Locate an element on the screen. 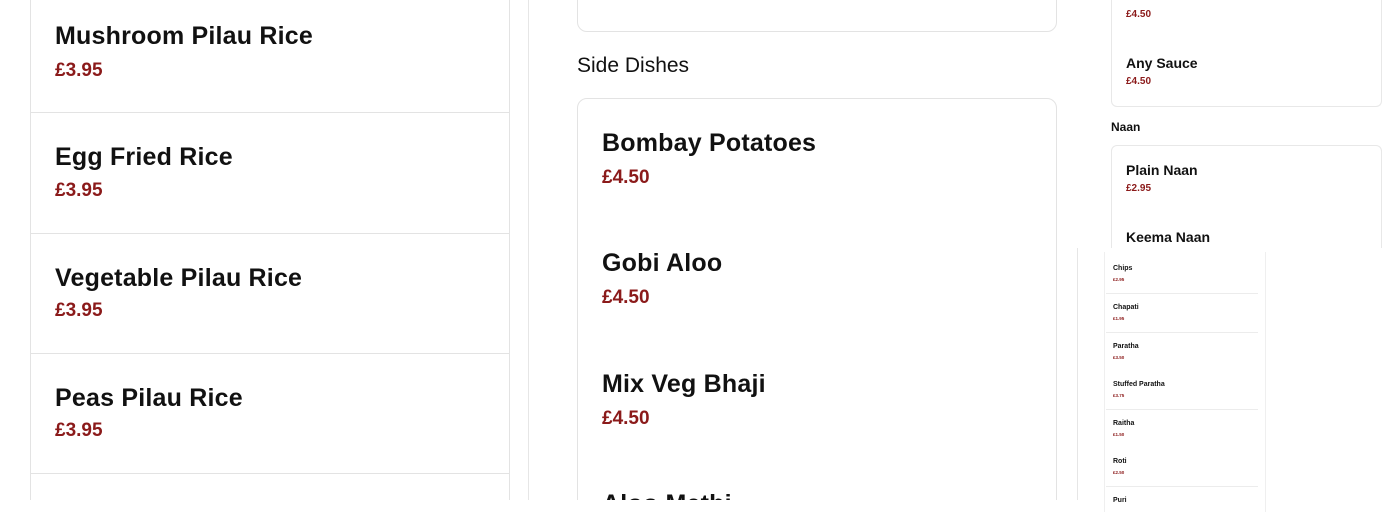 This screenshot has height=512, width=1400. list-item-name: Paratha is located at coordinates (1126, 346).